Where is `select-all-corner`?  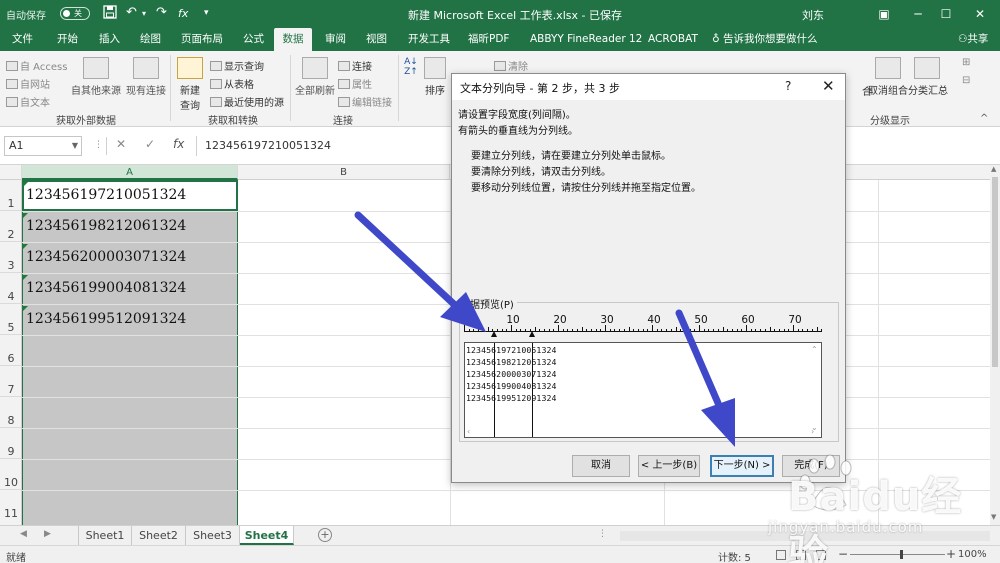
select-all-corner is located at coordinates (11, 172).